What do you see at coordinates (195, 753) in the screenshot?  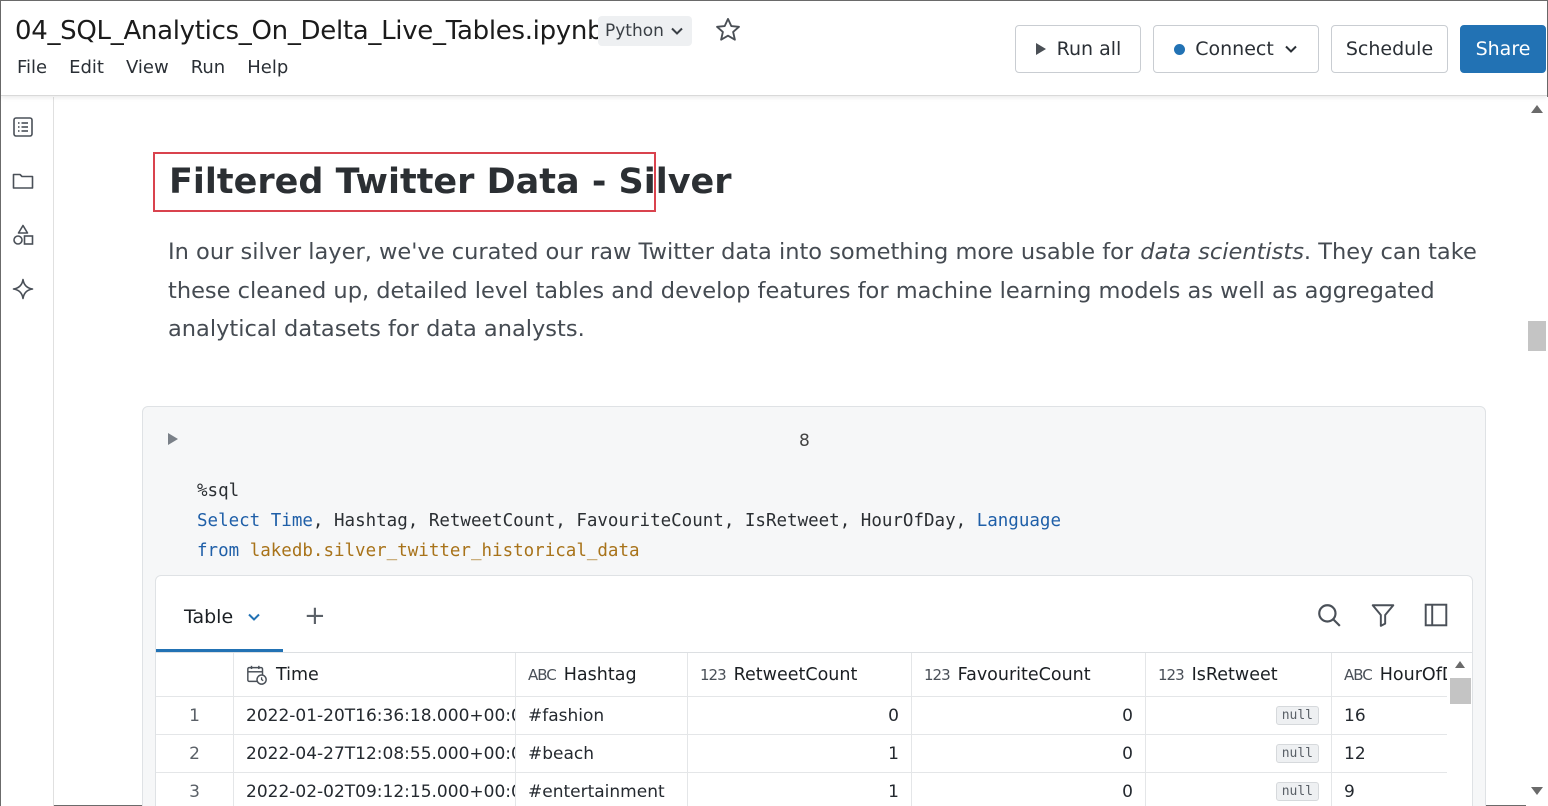 I see `row-number: 2` at bounding box center [195, 753].